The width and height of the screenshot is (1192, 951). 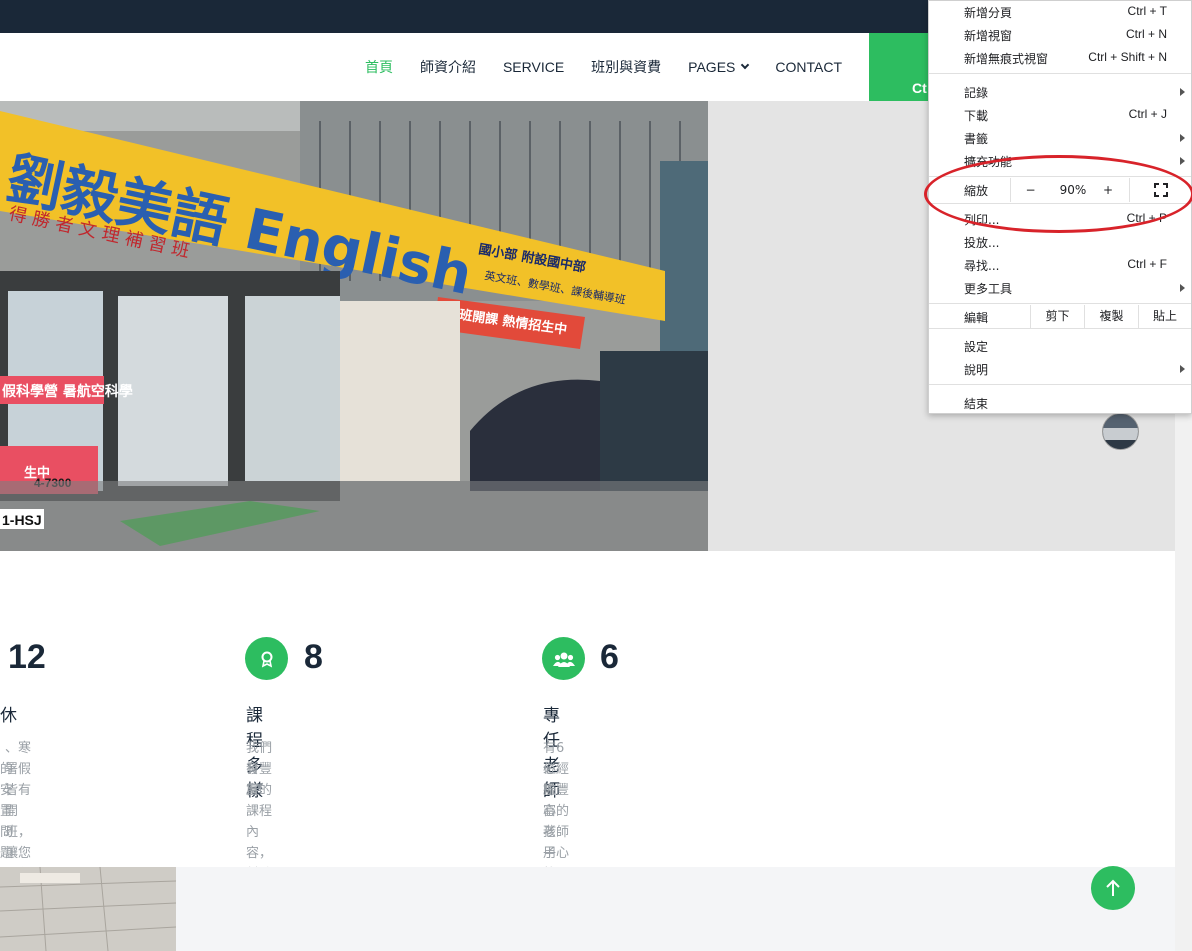 What do you see at coordinates (988, 13) in the screenshot?
I see `menu-label: 新增分頁` at bounding box center [988, 13].